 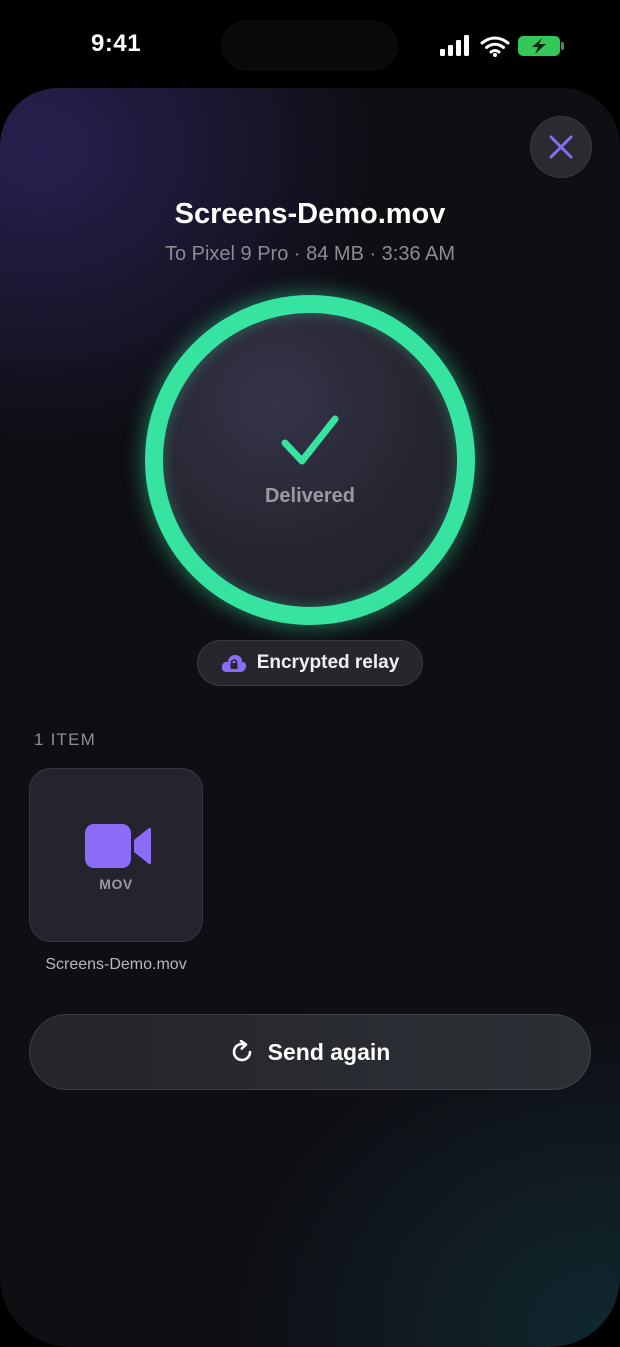 I want to click on status-bar: 9:41, so click(x=310, y=45).